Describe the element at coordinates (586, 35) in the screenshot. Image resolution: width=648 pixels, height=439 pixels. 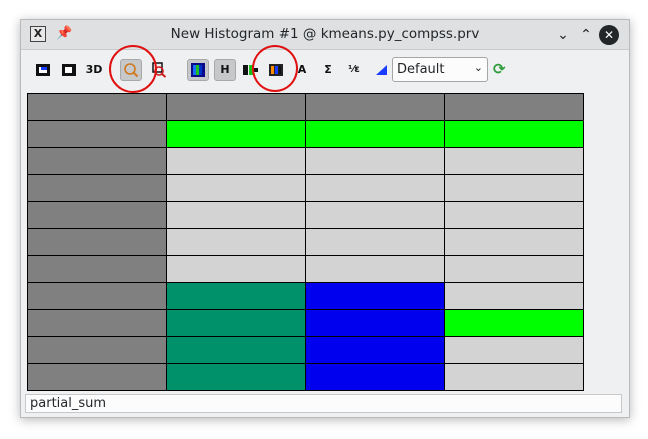
I see `maximize-button: ⌃` at that location.